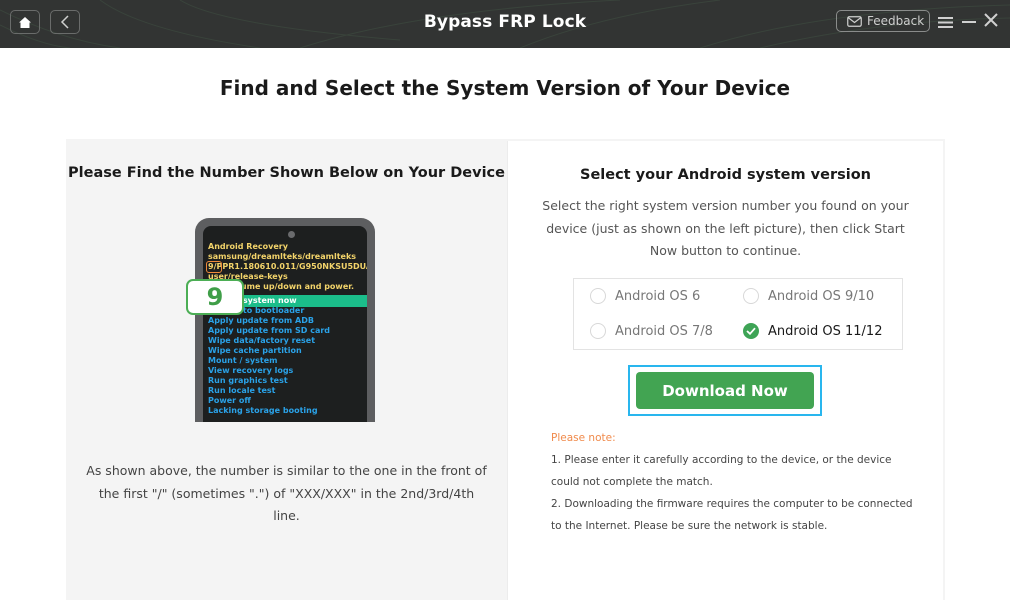 This screenshot has height=600, width=1010. I want to click on mail-icon, so click(854, 21).